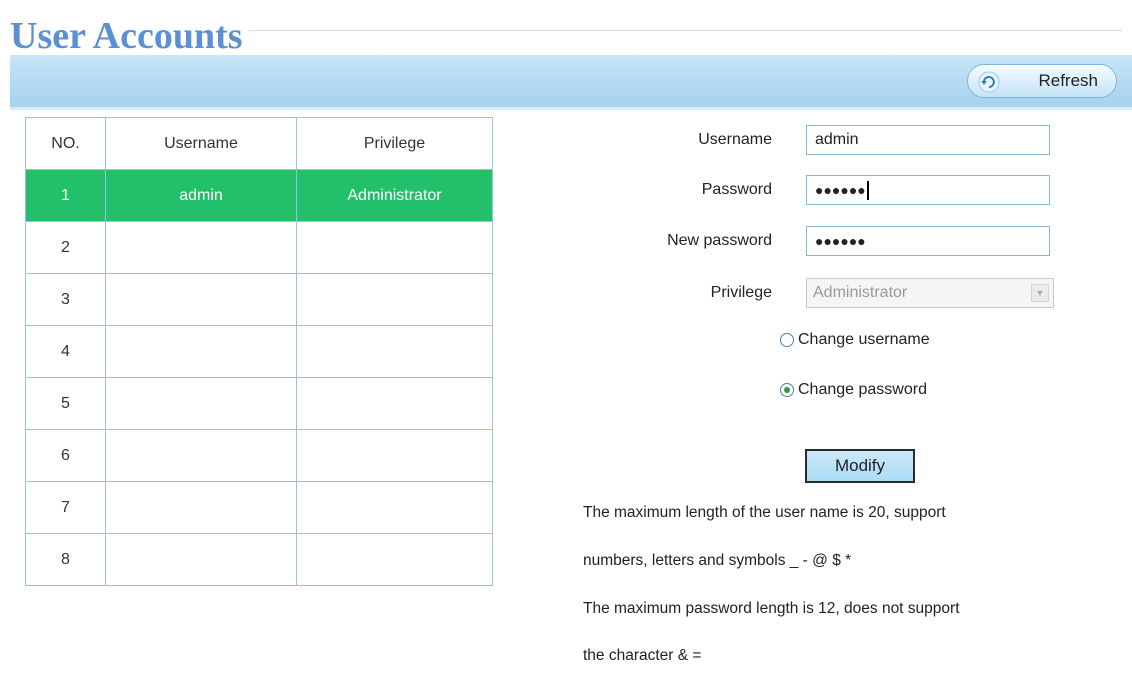 This screenshot has height=678, width=1132. I want to click on change-username-label: Change username, so click(864, 339).